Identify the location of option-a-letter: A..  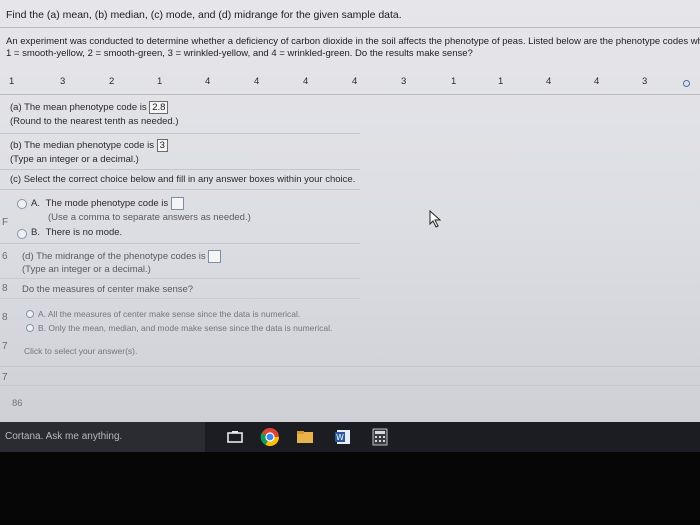
(35, 204).